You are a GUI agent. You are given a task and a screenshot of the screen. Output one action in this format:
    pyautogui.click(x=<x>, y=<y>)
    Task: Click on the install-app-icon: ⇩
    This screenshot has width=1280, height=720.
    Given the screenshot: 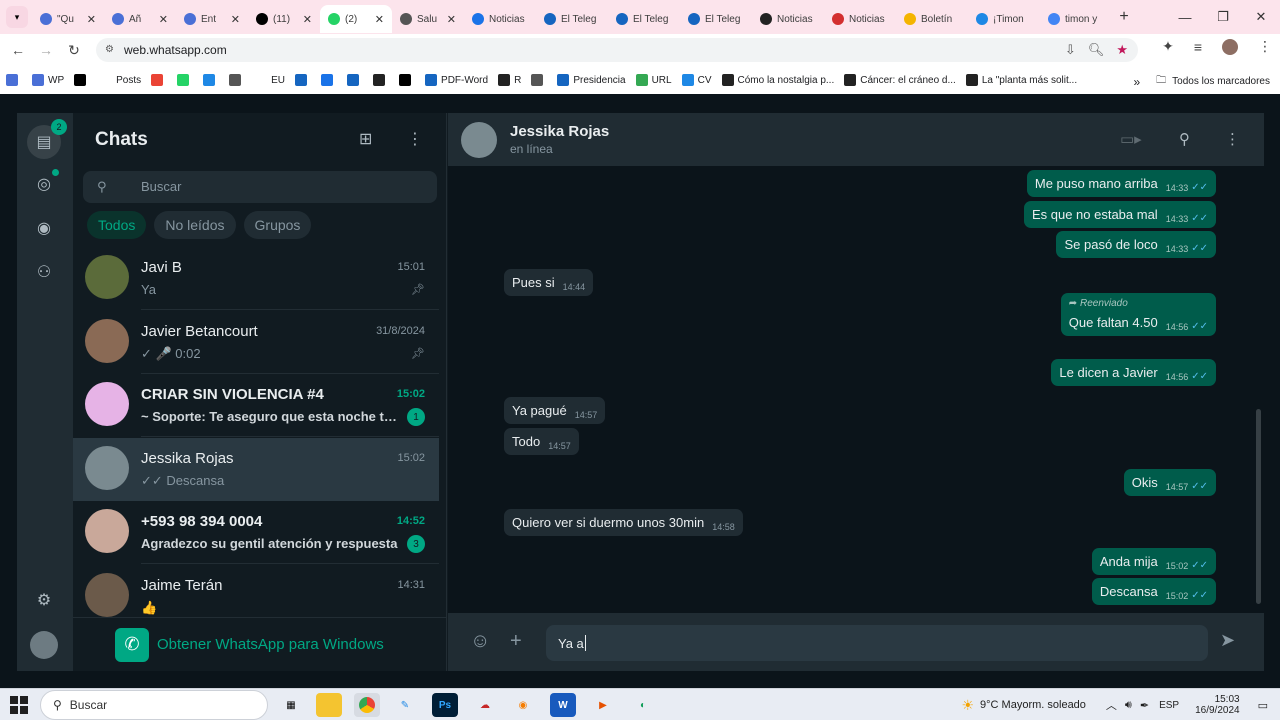 What is the action you would take?
    pyautogui.click(x=1070, y=50)
    